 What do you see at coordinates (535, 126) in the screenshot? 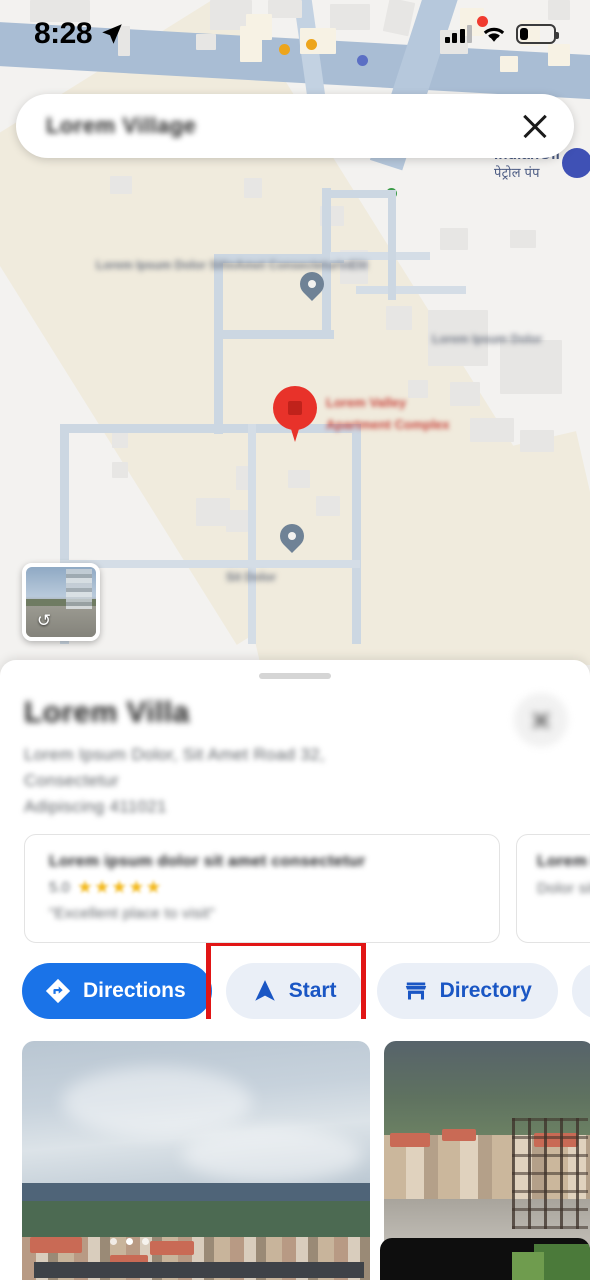
I see `close-x-icon` at bounding box center [535, 126].